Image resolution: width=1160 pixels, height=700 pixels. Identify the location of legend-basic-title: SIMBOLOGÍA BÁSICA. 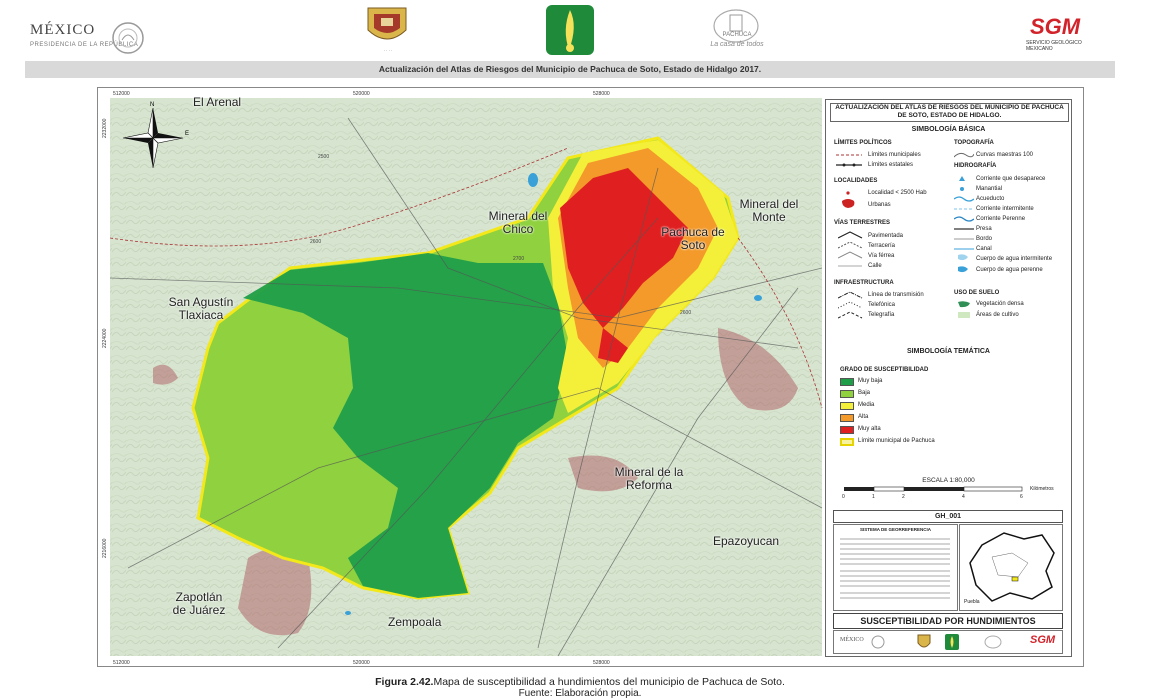
(948, 129).